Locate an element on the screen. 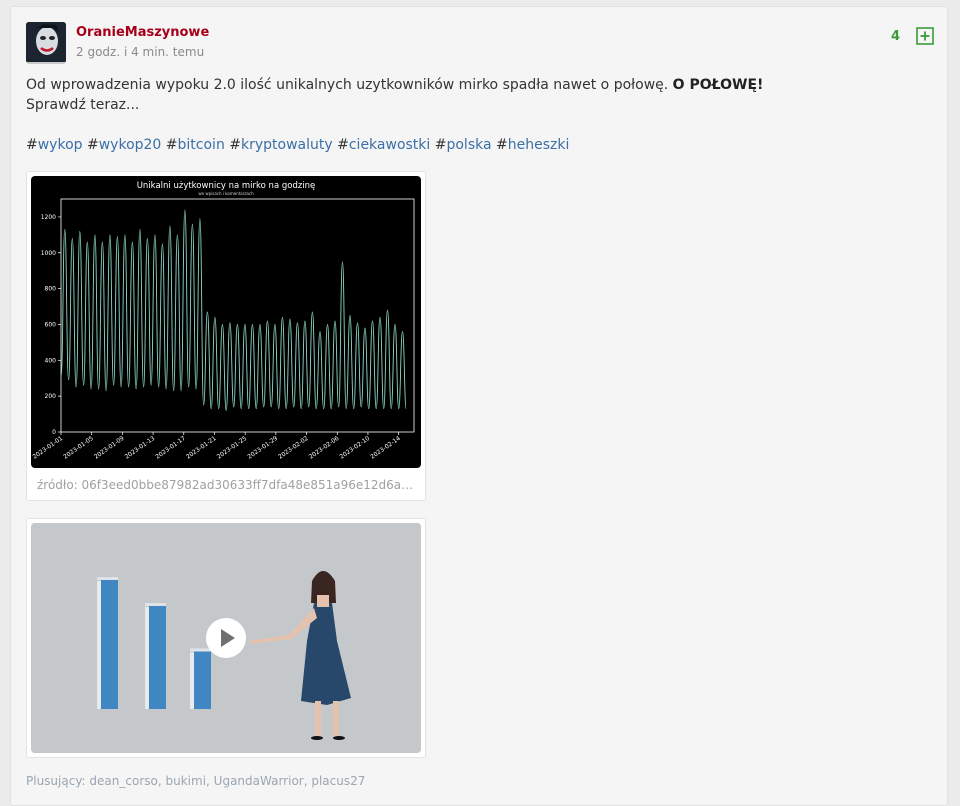 The width and height of the screenshot is (960, 806). y-tick-label: 1000 is located at coordinates (48, 253).